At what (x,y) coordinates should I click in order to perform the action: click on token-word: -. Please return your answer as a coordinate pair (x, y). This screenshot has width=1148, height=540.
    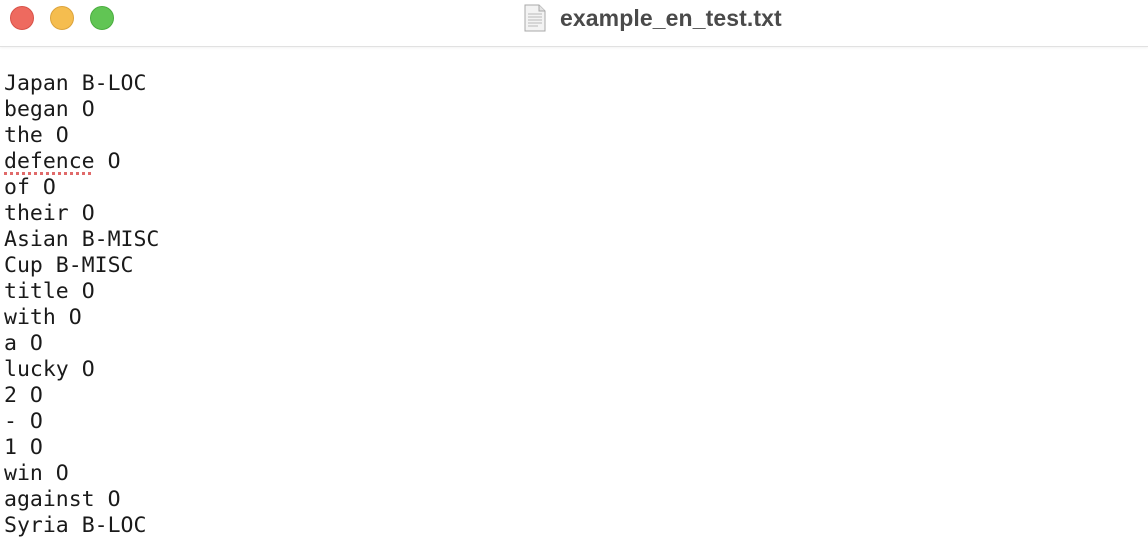
    Looking at the image, I should click on (10, 421).